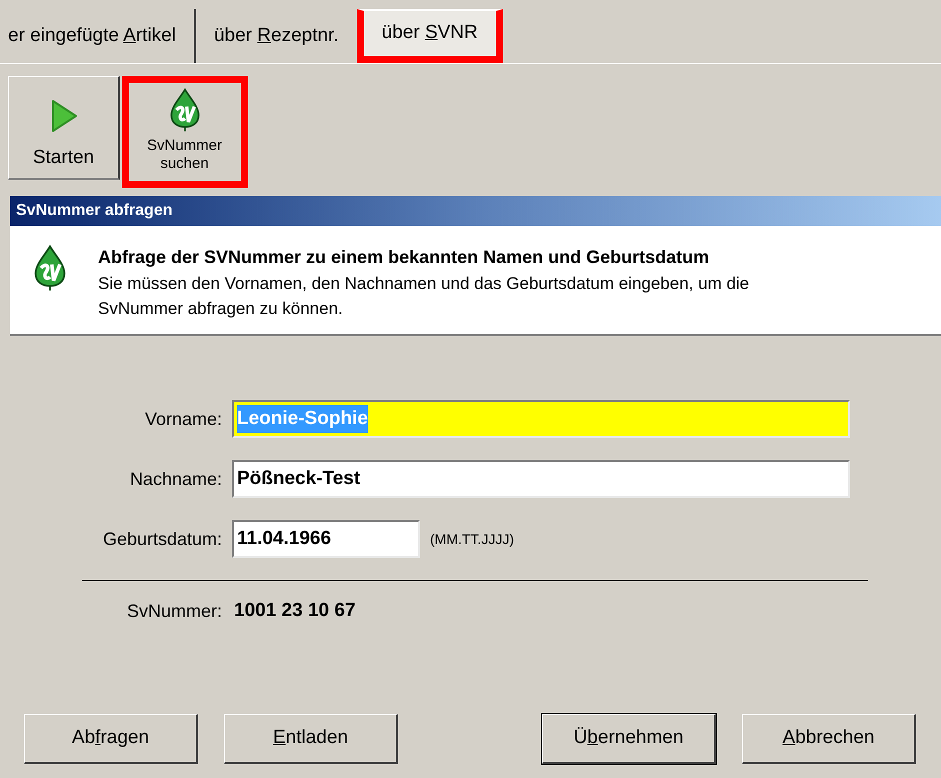 This screenshot has width=941, height=778. Describe the element at coordinates (475, 211) in the screenshot. I see `panel-title-bar: SvNummer abfragen` at that location.